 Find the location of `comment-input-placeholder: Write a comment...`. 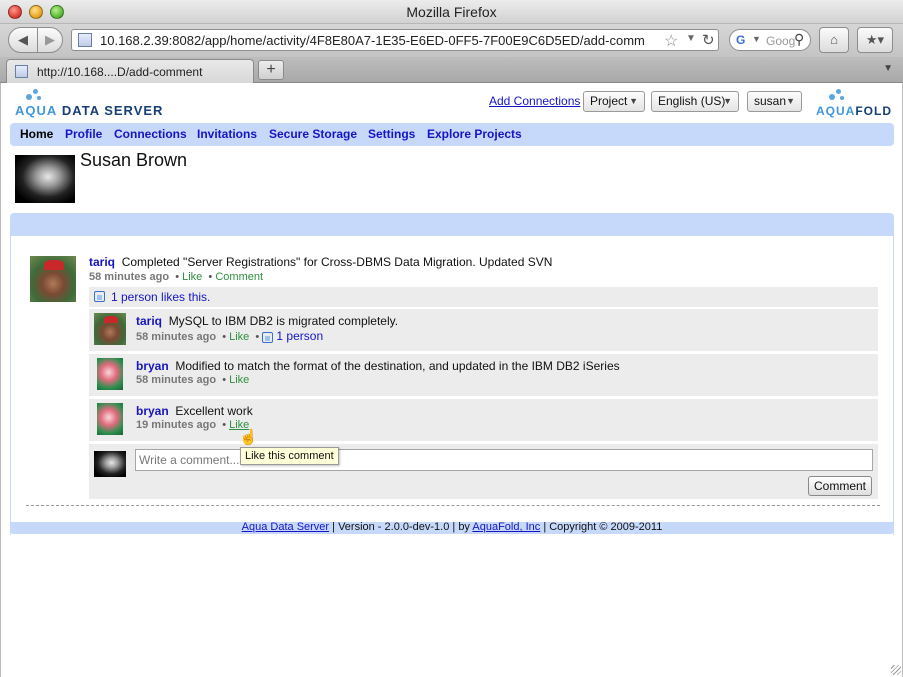

comment-input-placeholder: Write a comment... is located at coordinates (189, 460).